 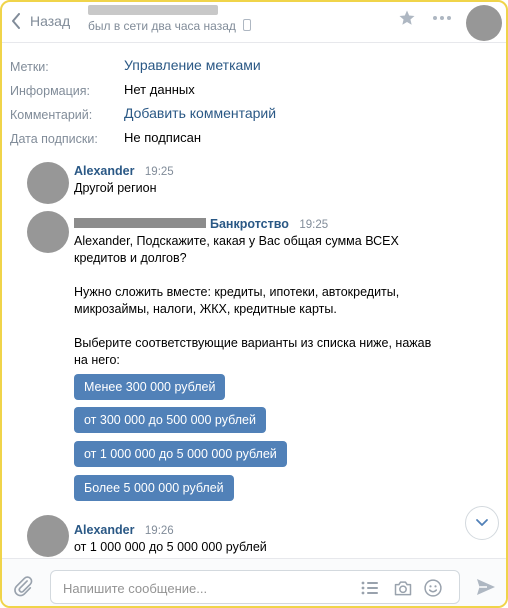 I want to click on star-icon, so click(x=407, y=18).